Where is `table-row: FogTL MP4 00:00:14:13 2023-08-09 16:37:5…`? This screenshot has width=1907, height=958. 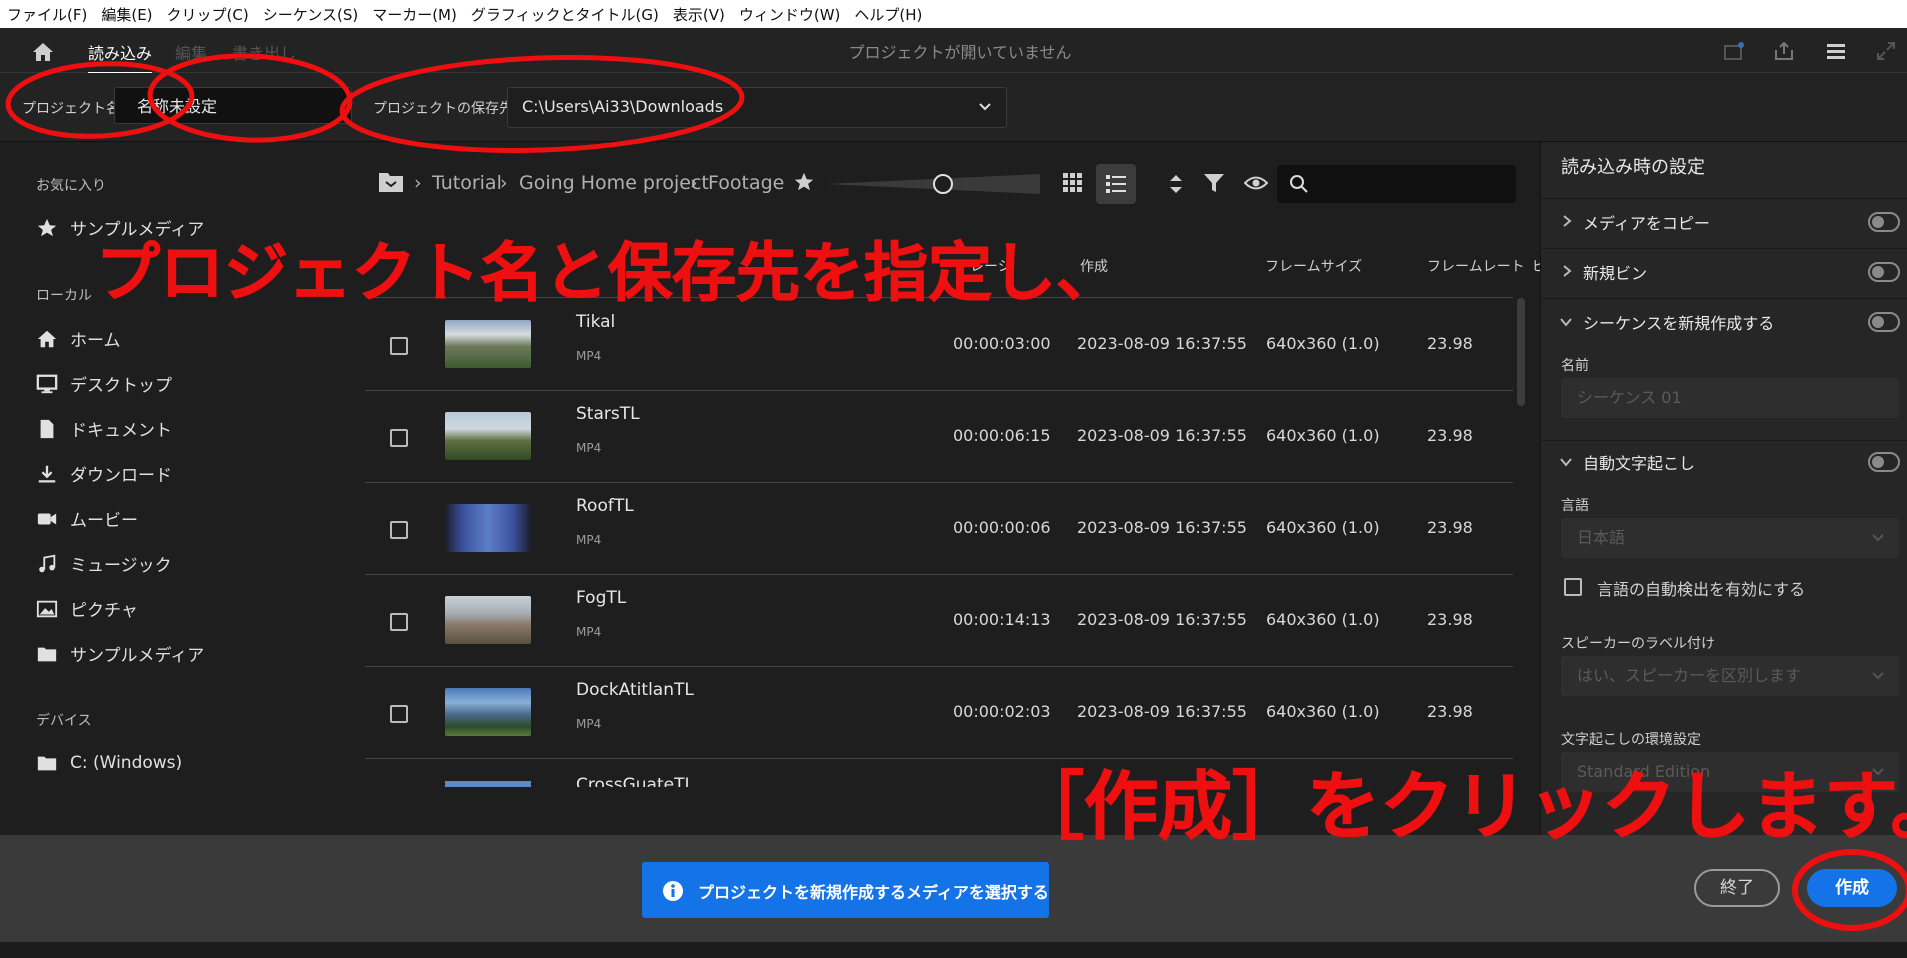 table-row: FogTL MP4 00:00:14:13 2023-08-09 16:37:5… is located at coordinates (939, 620).